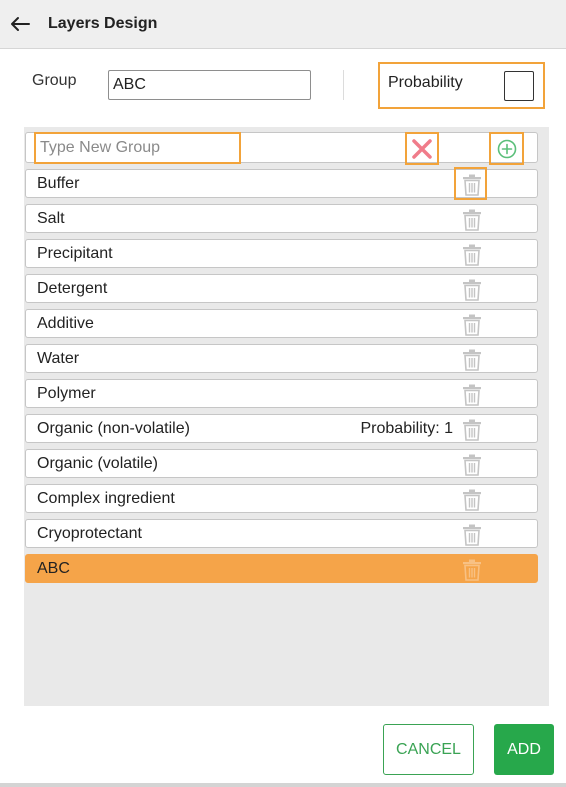 The image size is (566, 787). Describe the element at coordinates (65, 323) in the screenshot. I see `group-row-label: Additive` at that location.